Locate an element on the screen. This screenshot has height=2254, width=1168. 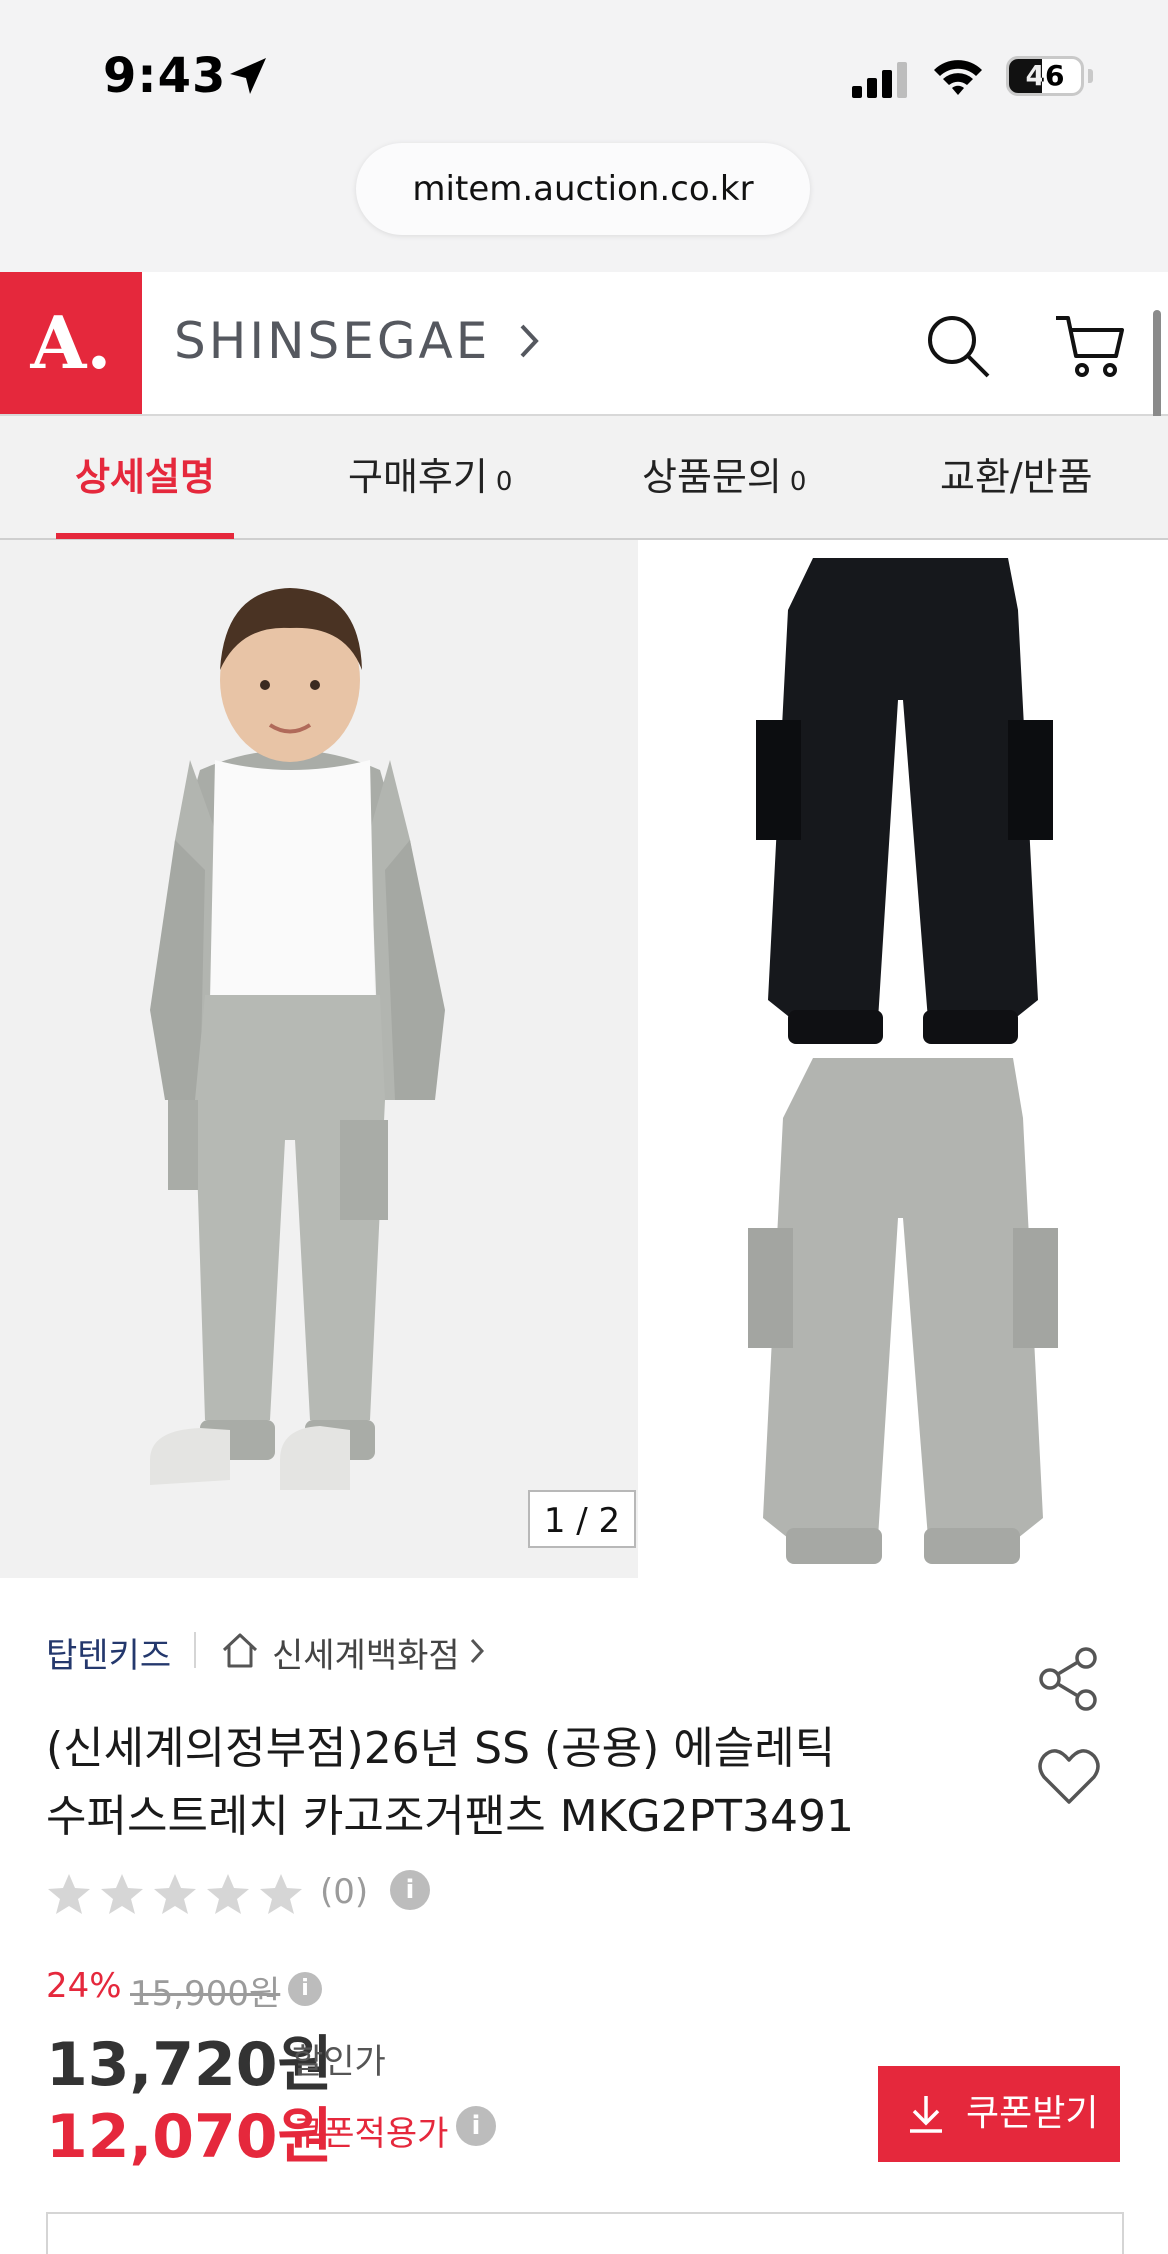
download-icon is located at coordinates (926, 2116).